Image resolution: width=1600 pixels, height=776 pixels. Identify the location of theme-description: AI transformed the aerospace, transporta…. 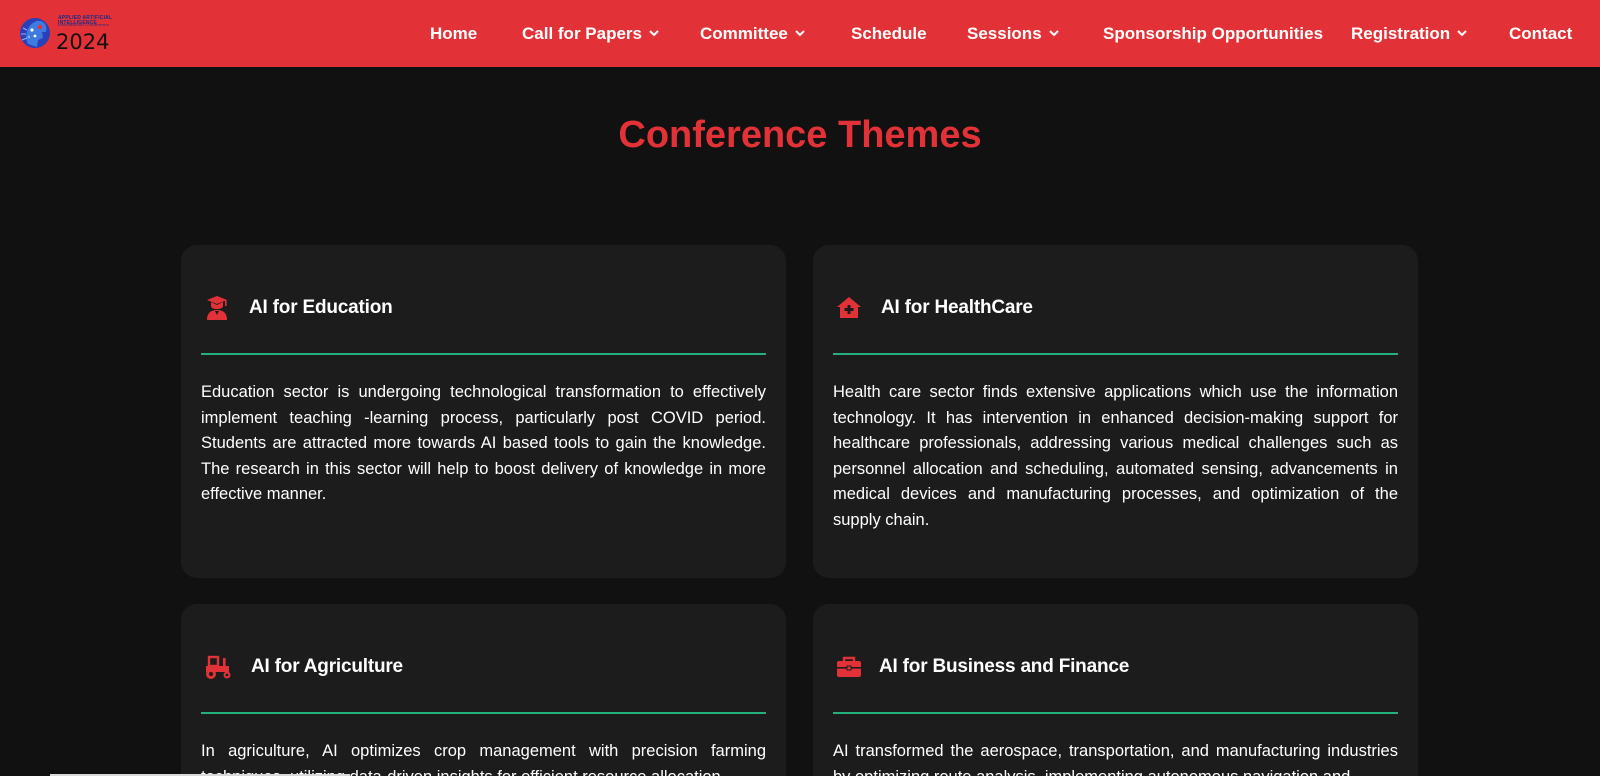
(1115, 759).